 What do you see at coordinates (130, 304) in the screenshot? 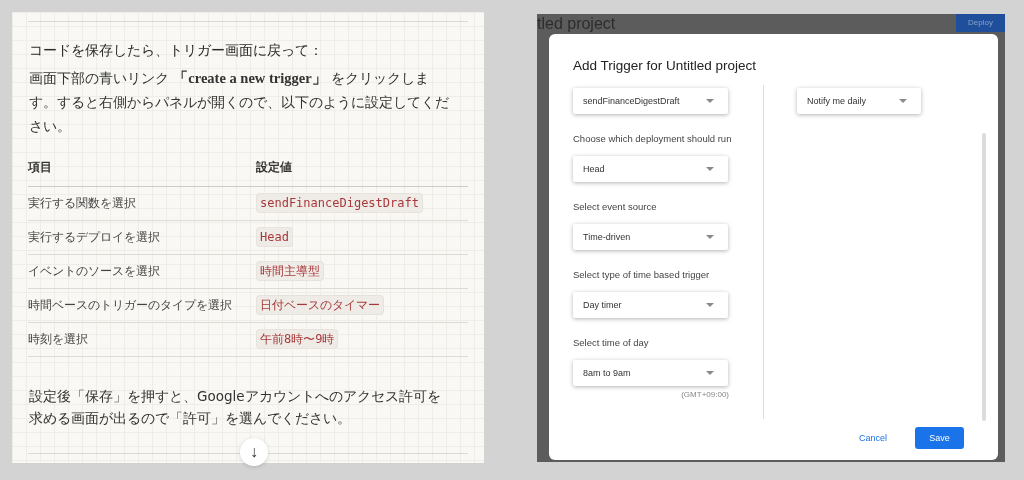
I see `setting-name: 時間ベースのトリガーのタイプを選択` at bounding box center [130, 304].